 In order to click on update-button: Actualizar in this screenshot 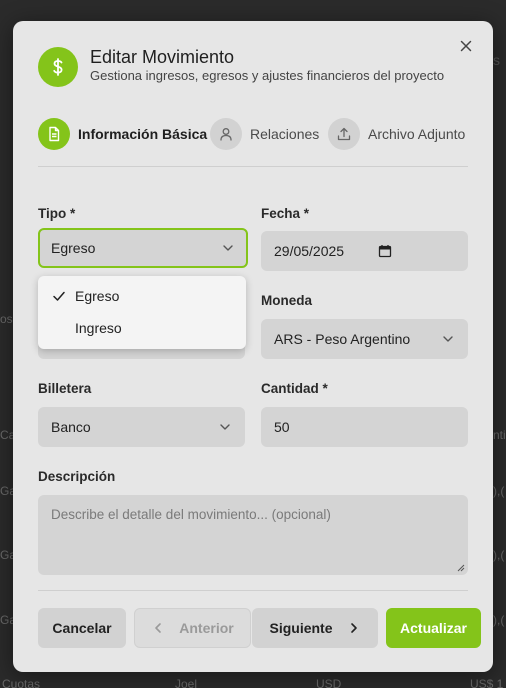, I will do `click(433, 628)`.